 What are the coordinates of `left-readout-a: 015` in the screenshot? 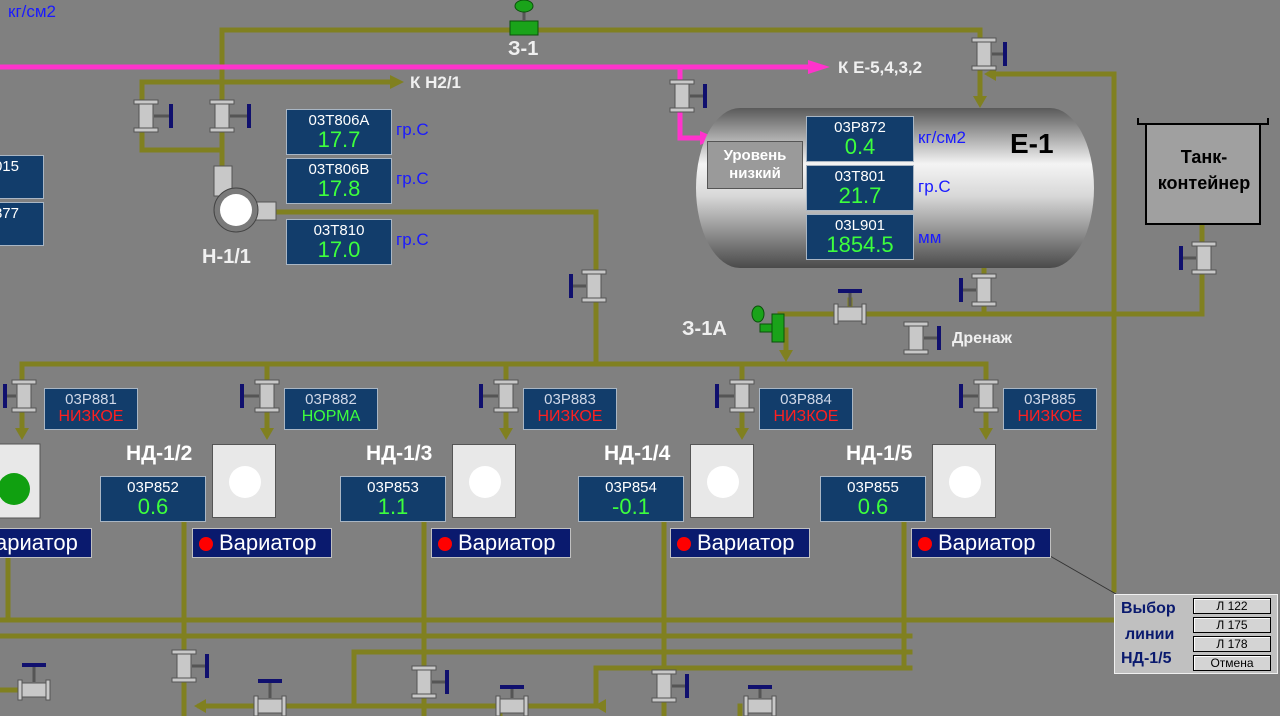 It's located at (22, 177).